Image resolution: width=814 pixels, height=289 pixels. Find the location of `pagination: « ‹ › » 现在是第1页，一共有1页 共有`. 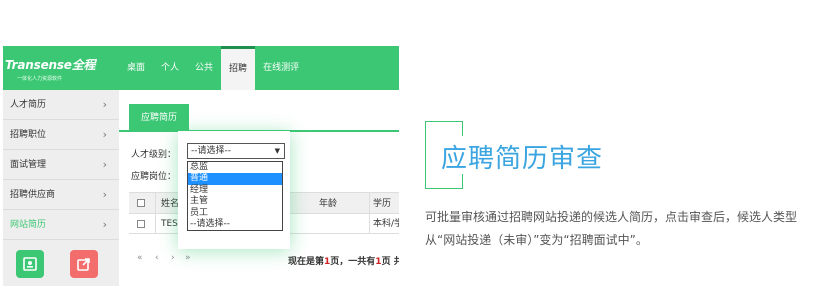

pagination: « ‹ › » 现在是第1页，一共有1页 共有 is located at coordinates (265, 260).